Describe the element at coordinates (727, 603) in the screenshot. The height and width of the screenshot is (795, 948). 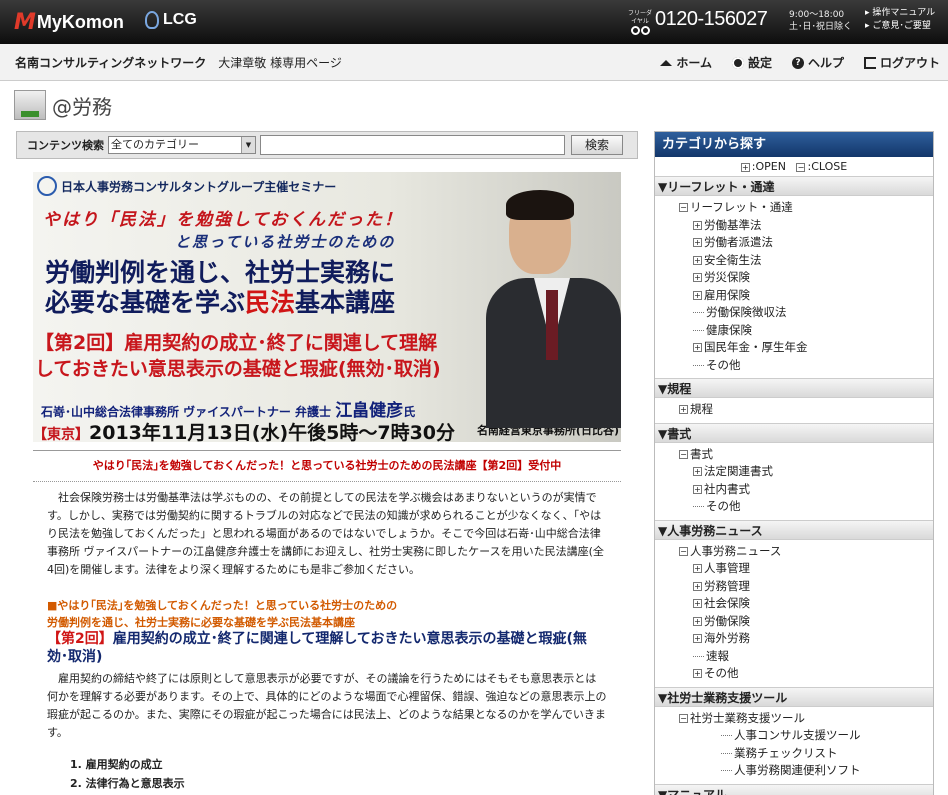
I see `category-item-label: 社会保険` at that location.